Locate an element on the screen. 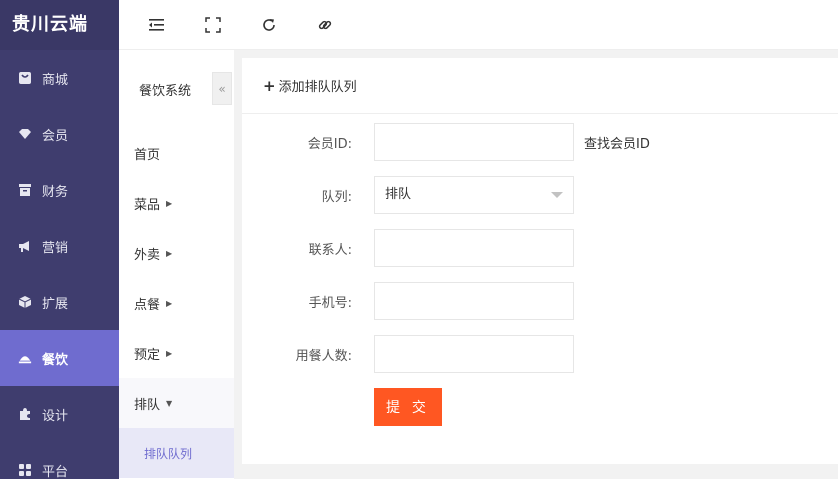 The width and height of the screenshot is (838, 479). subnav-item-label: 外卖 is located at coordinates (147, 253).